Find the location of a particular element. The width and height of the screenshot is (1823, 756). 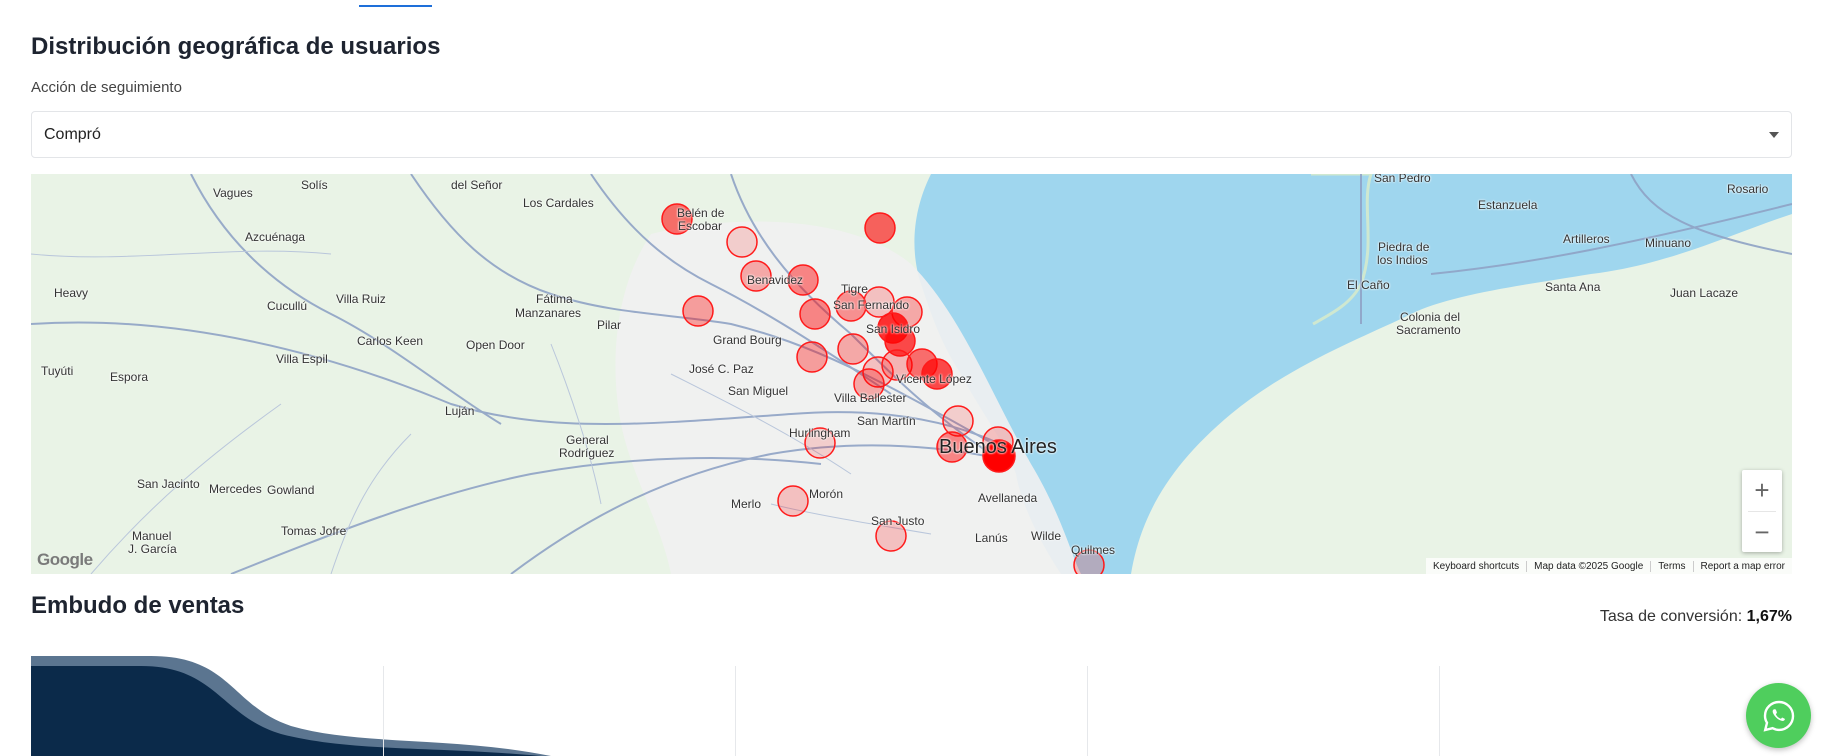

conversion-rate: Tasa de conversión: 1,67% is located at coordinates (1696, 617).